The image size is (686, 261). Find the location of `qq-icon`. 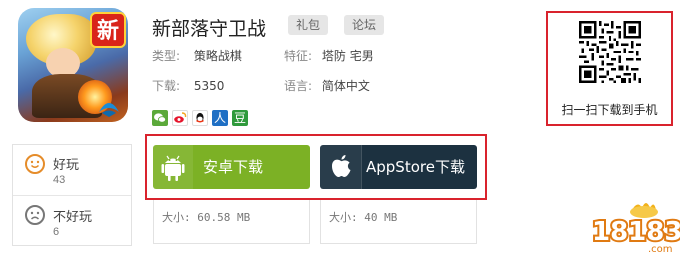

qq-icon is located at coordinates (200, 118).